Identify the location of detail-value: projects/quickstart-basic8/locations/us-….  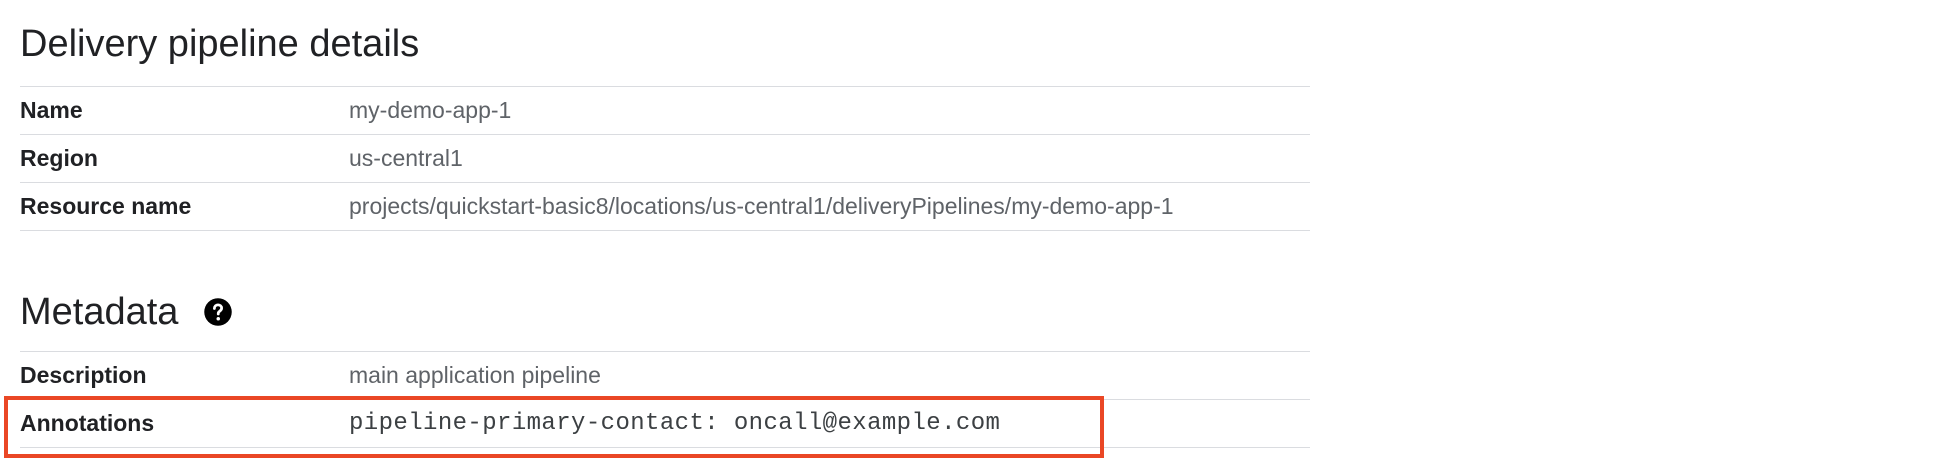
(761, 206).